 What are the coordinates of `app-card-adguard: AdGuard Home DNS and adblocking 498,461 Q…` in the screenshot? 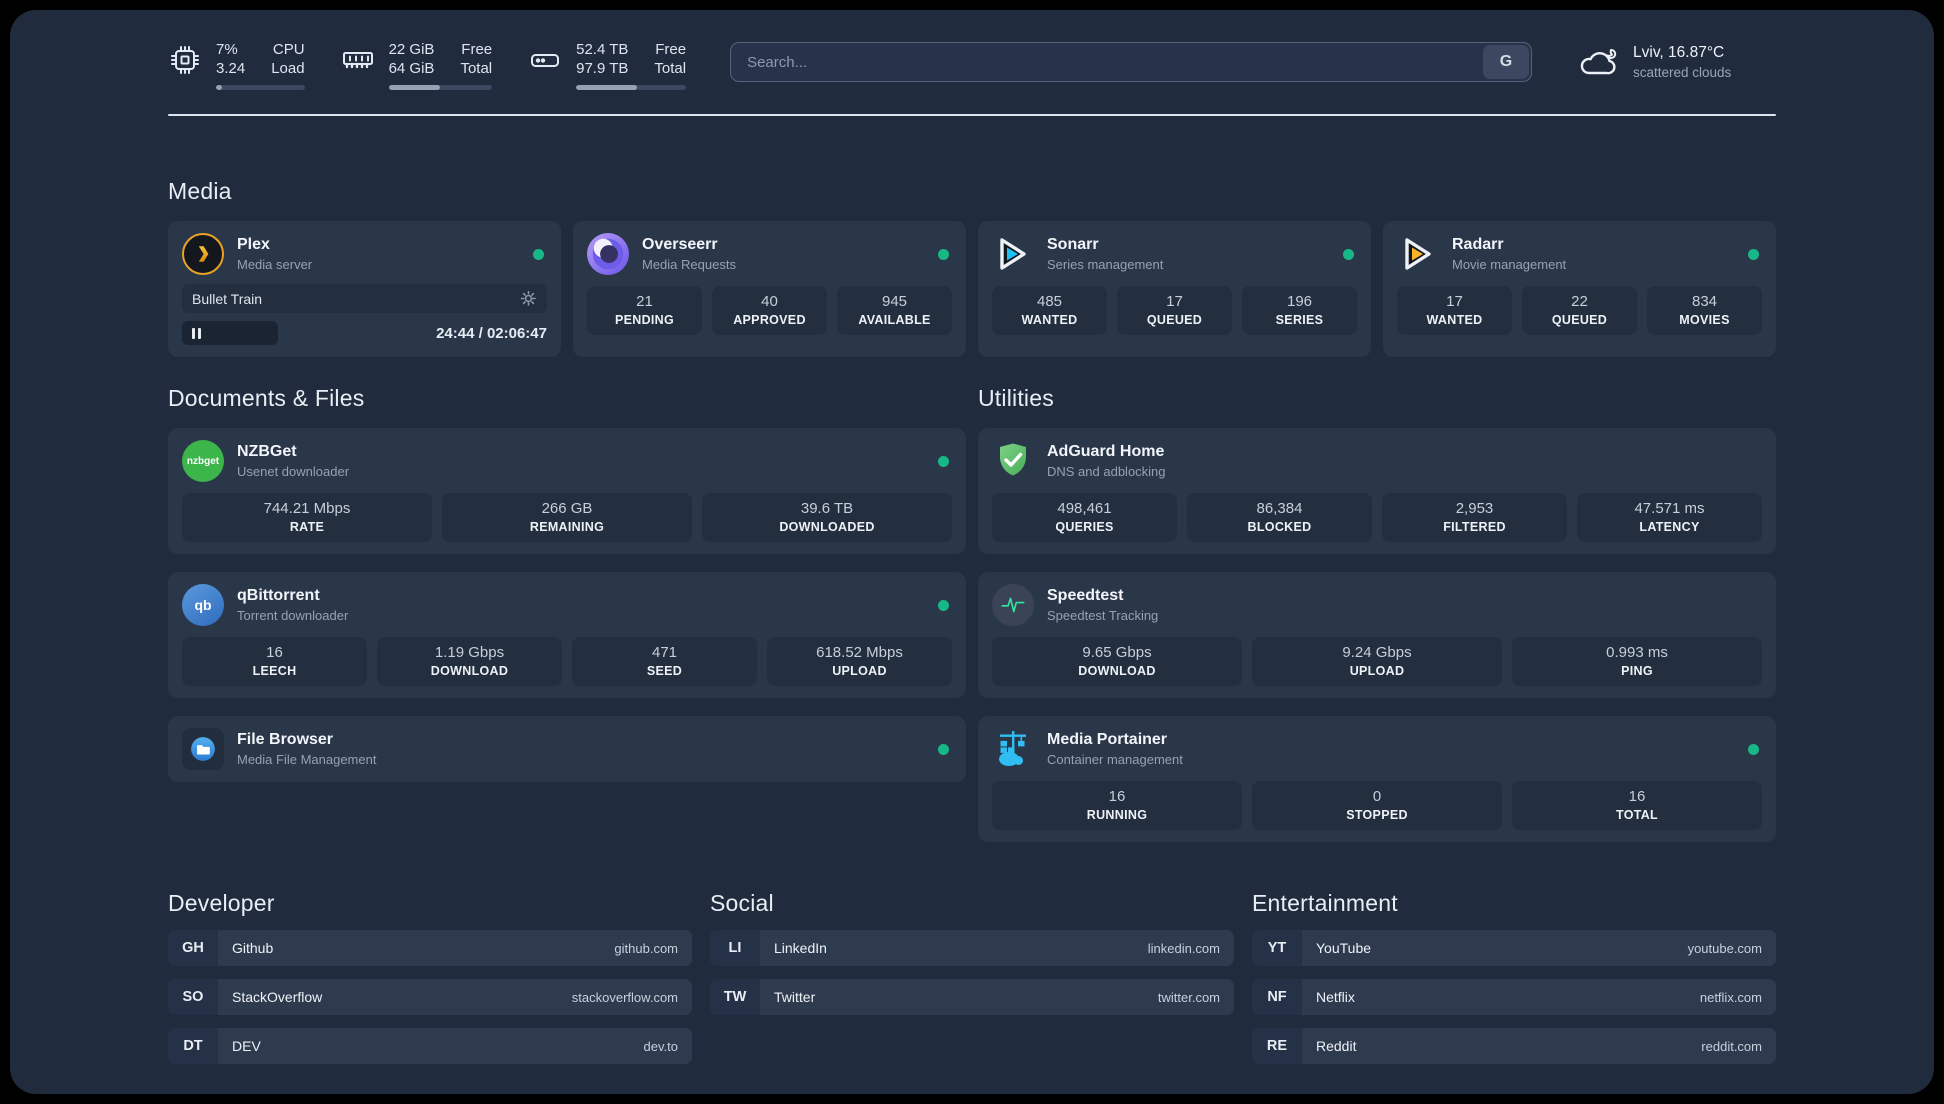 It's located at (1377, 491).